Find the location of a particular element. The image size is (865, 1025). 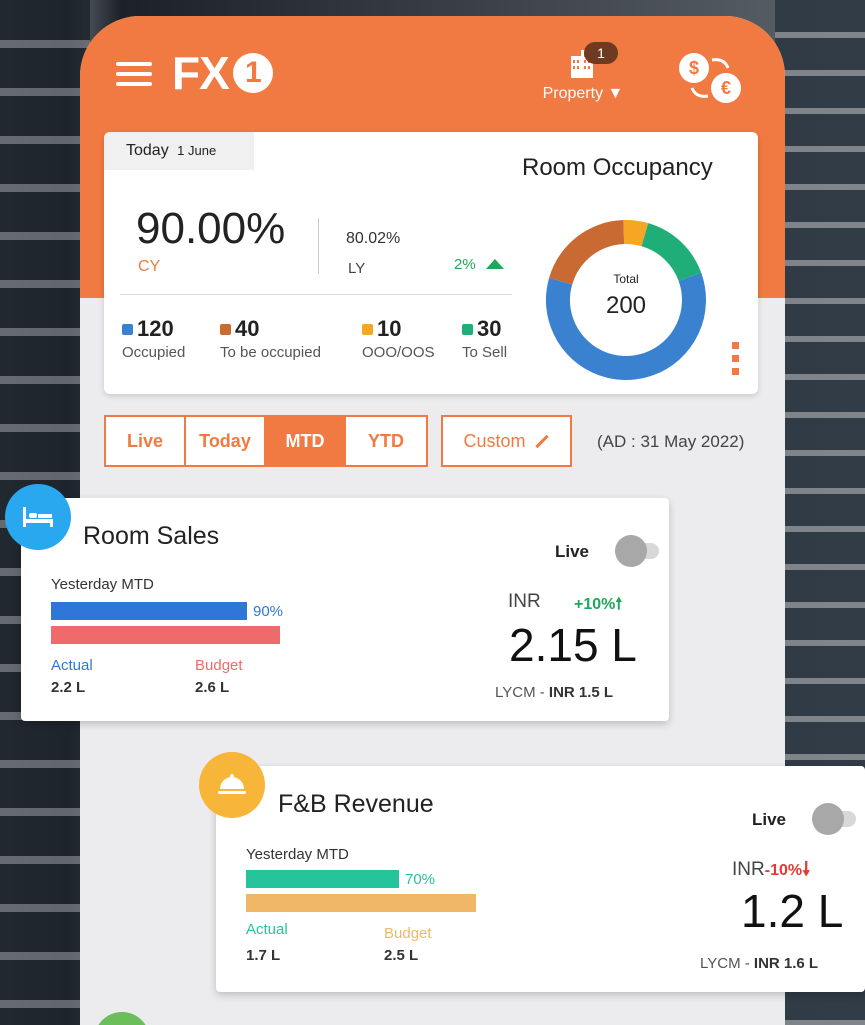

stat-ooo-oos: 10 OOO/OOS is located at coordinates (398, 338).